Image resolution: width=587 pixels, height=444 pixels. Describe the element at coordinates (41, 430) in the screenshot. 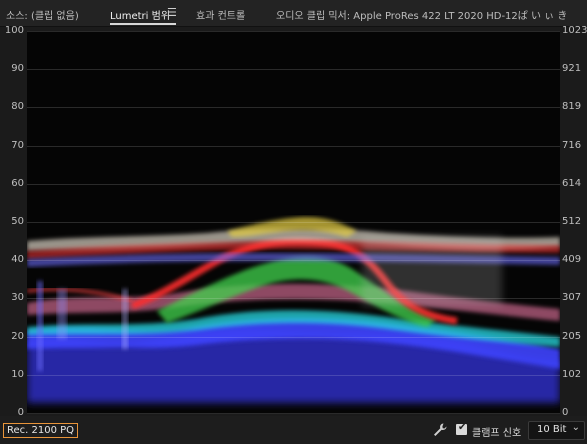

I see `color-space-badge: Rec. 2100 PQ` at that location.